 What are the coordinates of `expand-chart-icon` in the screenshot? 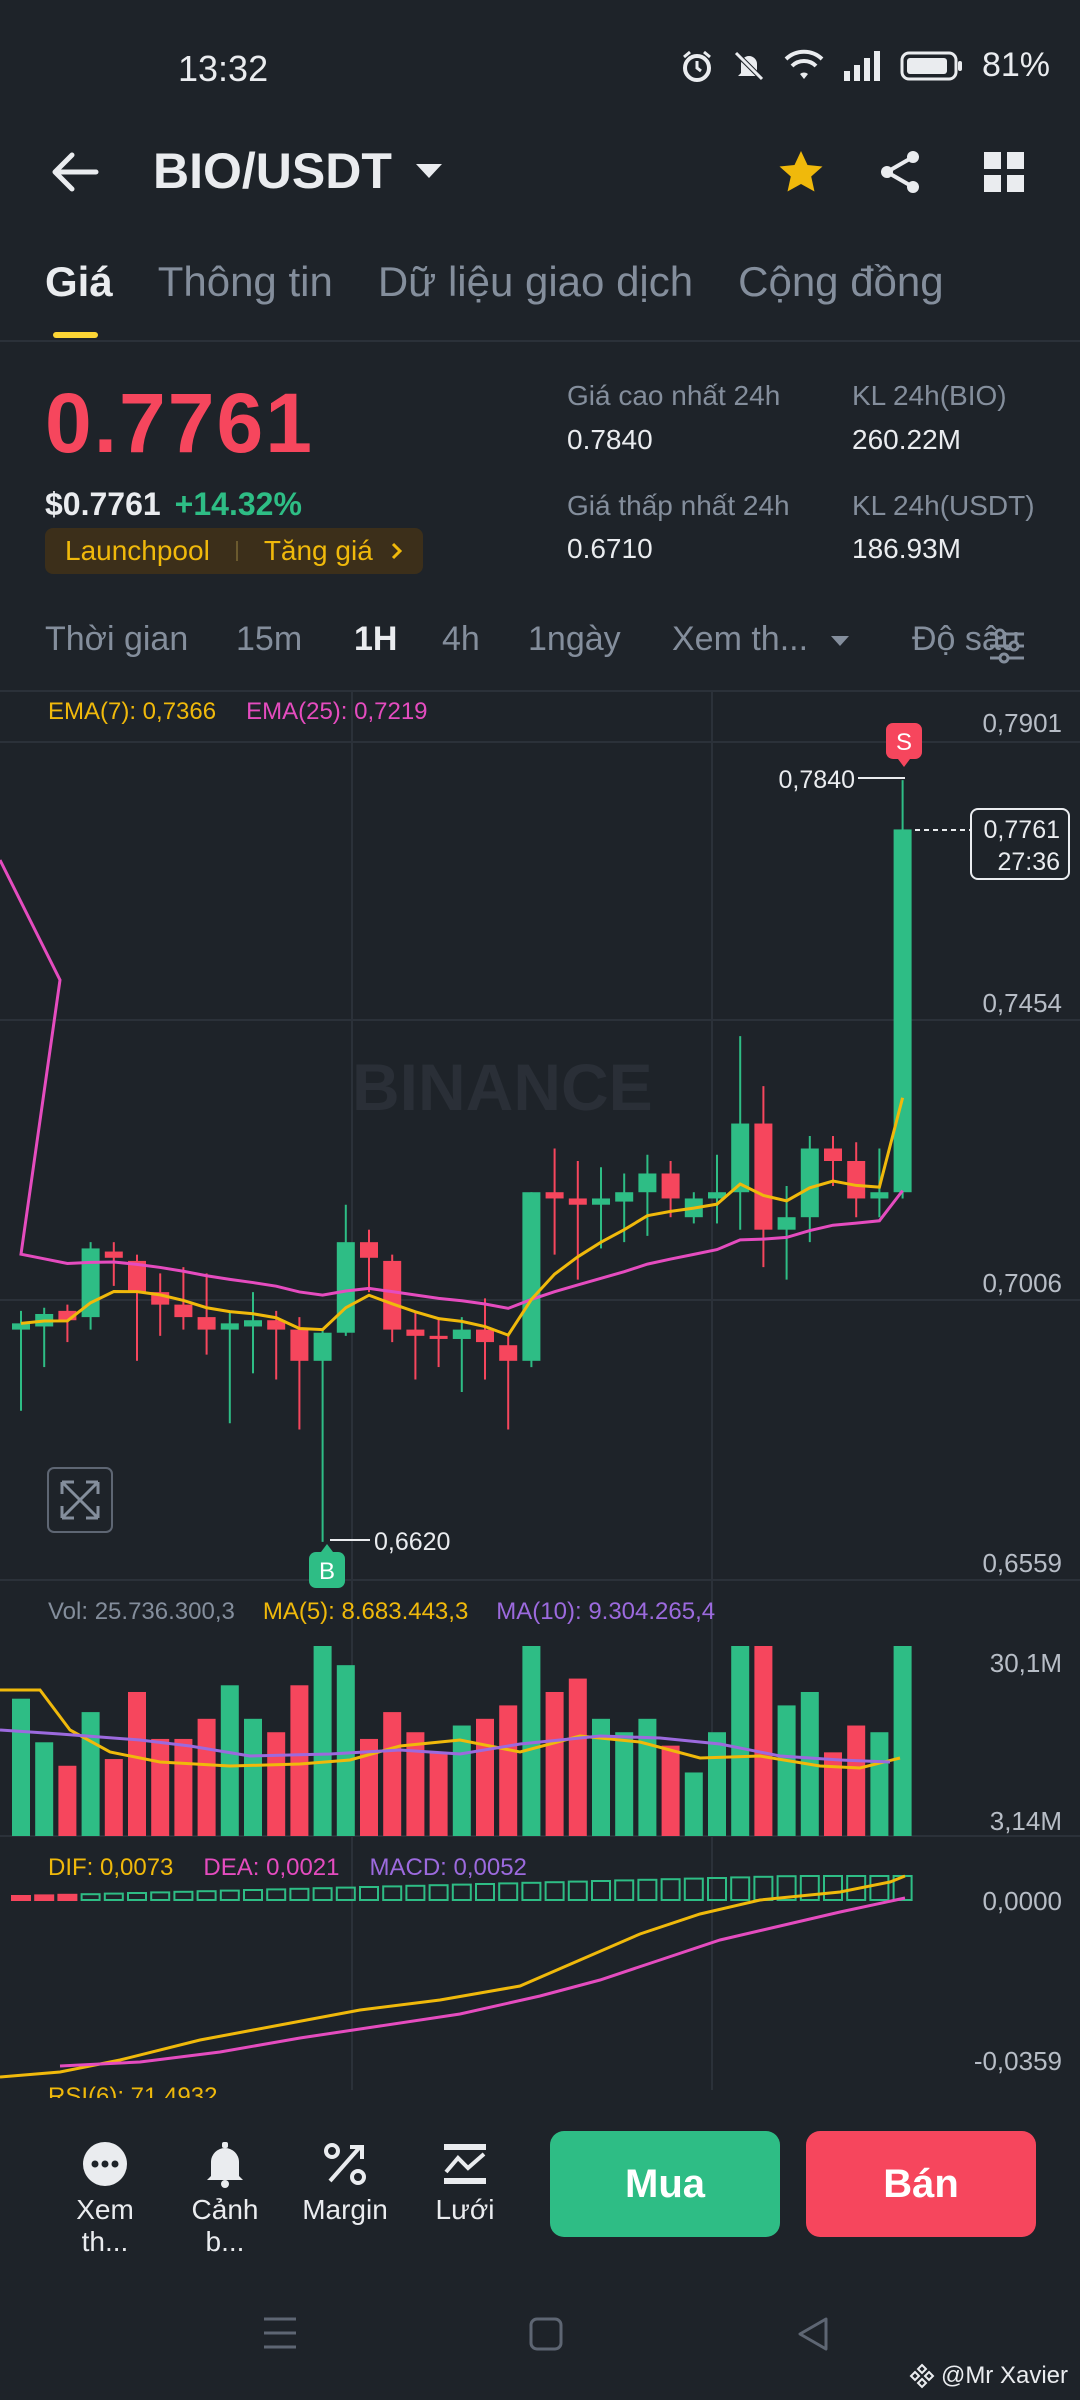 It's located at (80, 1500).